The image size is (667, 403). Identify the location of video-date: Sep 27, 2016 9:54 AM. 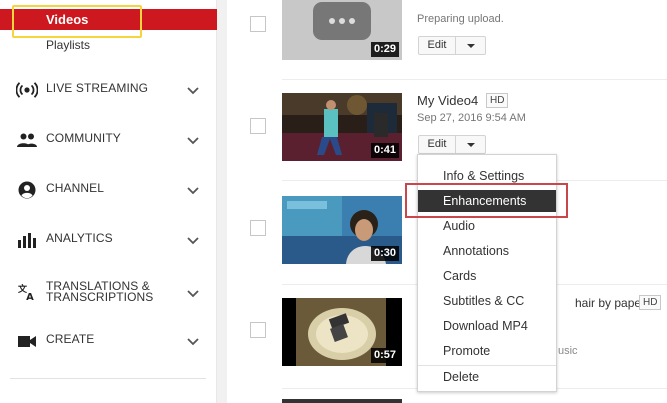
(471, 118).